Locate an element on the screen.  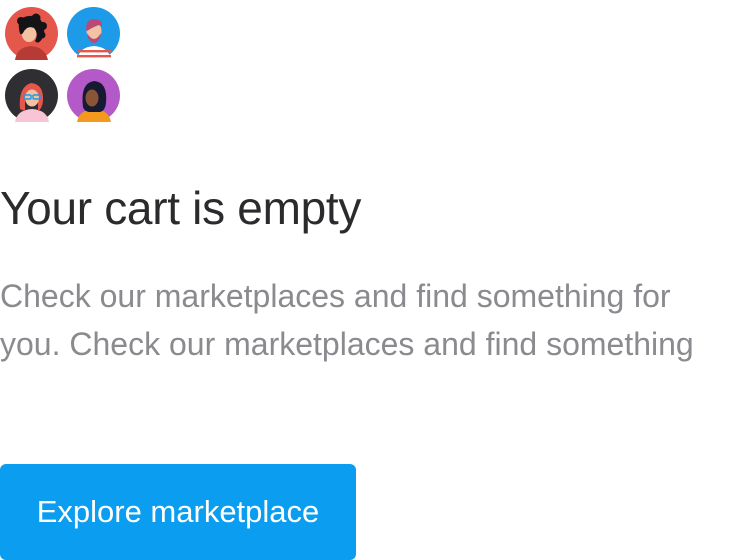
avatar-group is located at coordinates (63, 65).